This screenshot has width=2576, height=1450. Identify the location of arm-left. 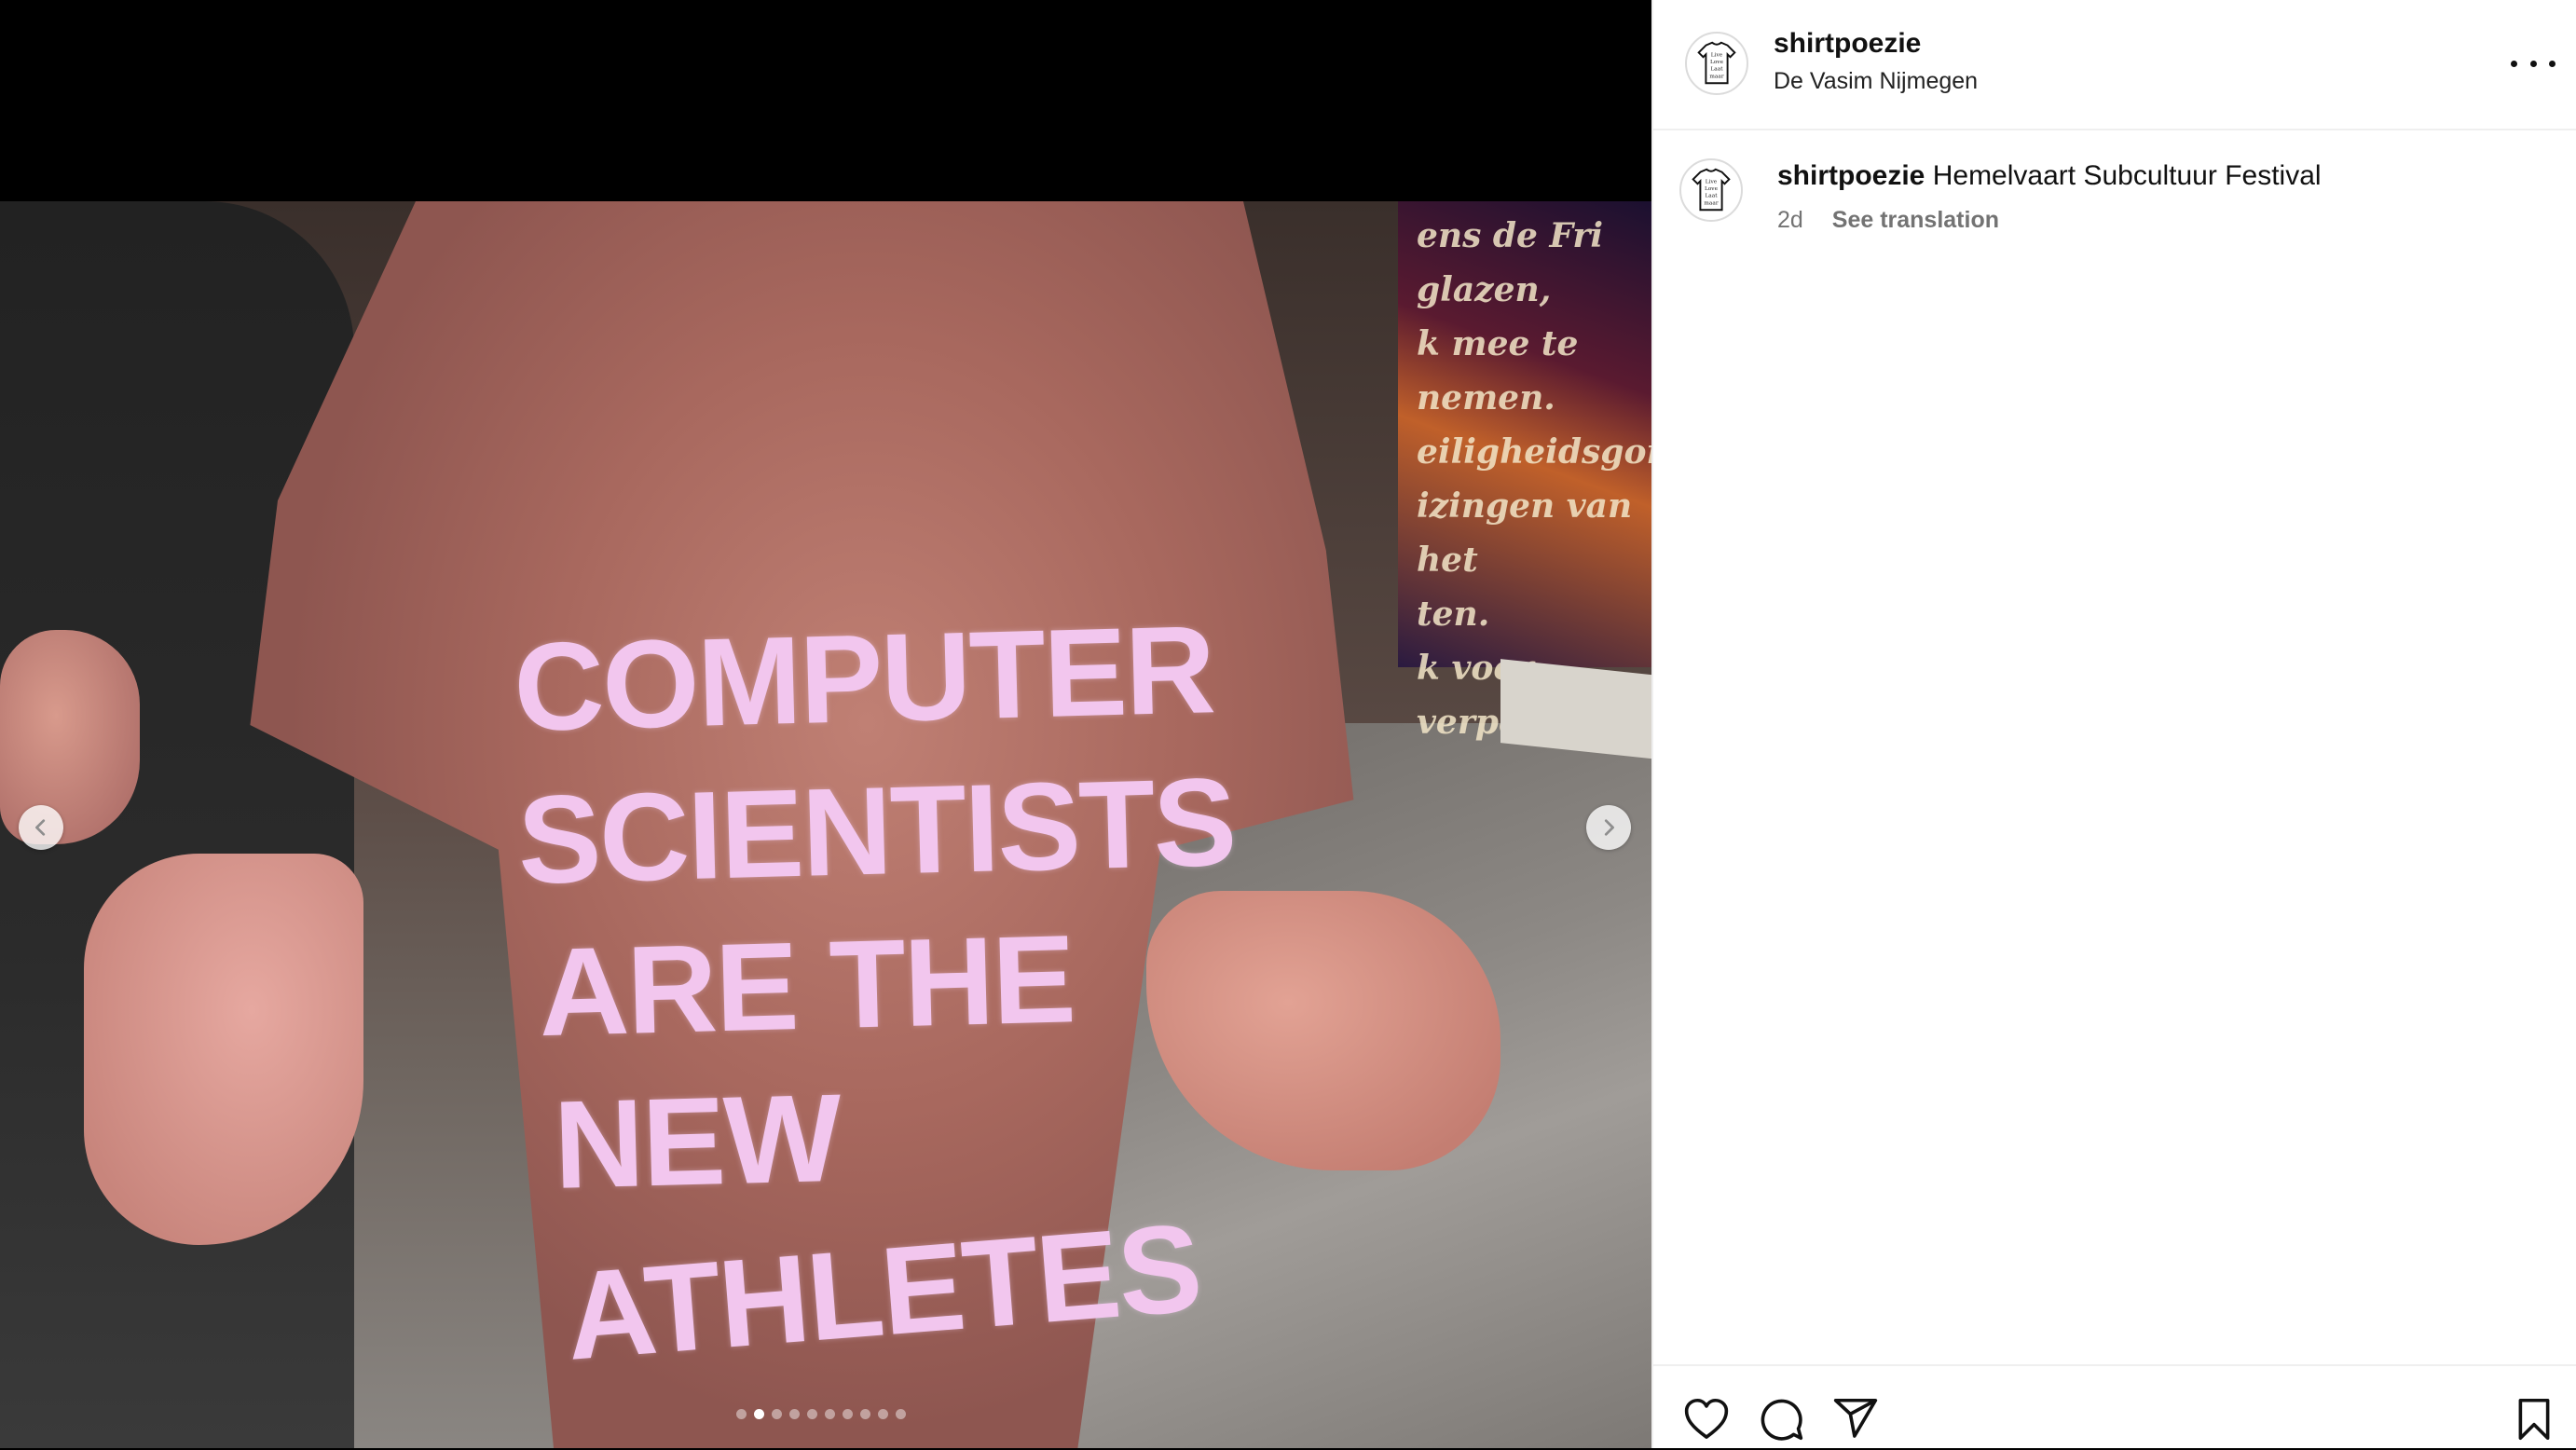
(223, 1050).